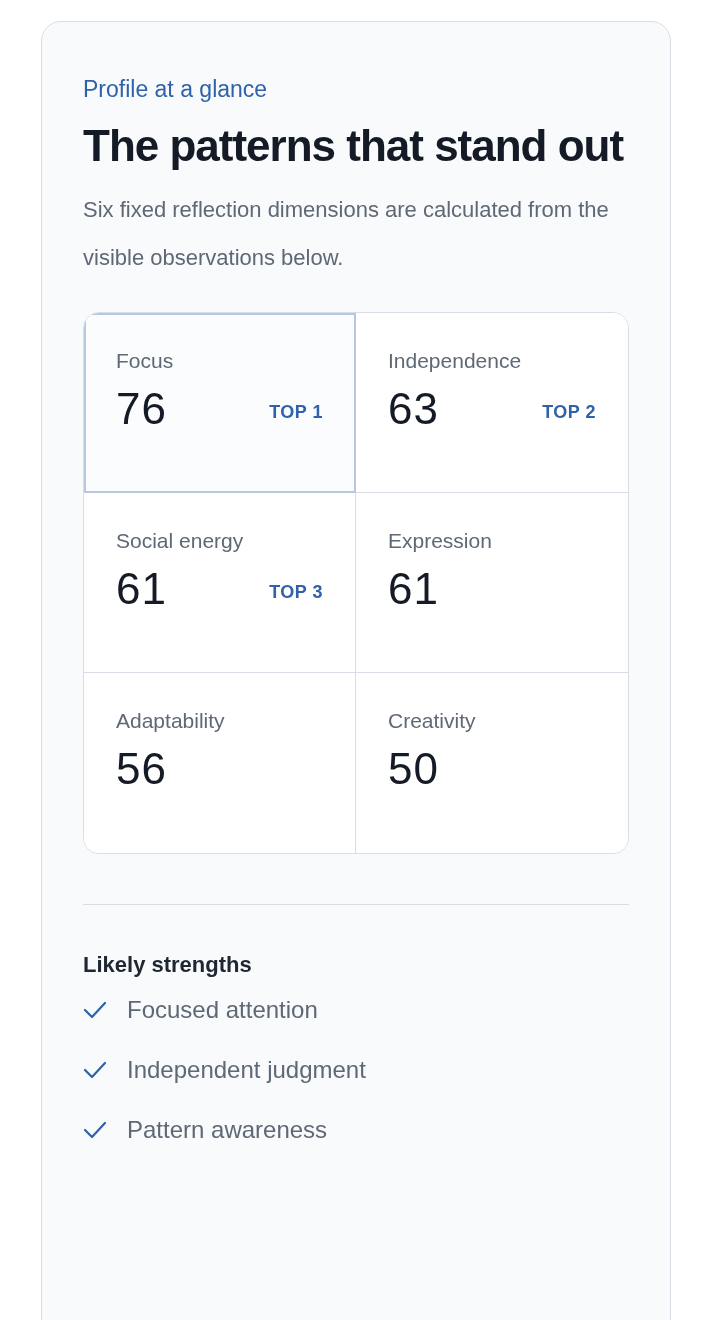 The height and width of the screenshot is (1320, 712). I want to click on strength-item: Focused attention, so click(222, 1010).